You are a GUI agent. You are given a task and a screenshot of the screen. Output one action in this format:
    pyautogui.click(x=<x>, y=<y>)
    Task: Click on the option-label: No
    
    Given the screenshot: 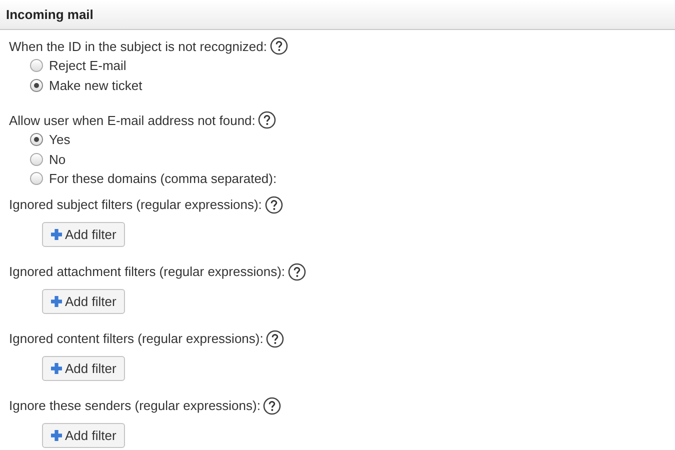 What is the action you would take?
    pyautogui.click(x=57, y=159)
    